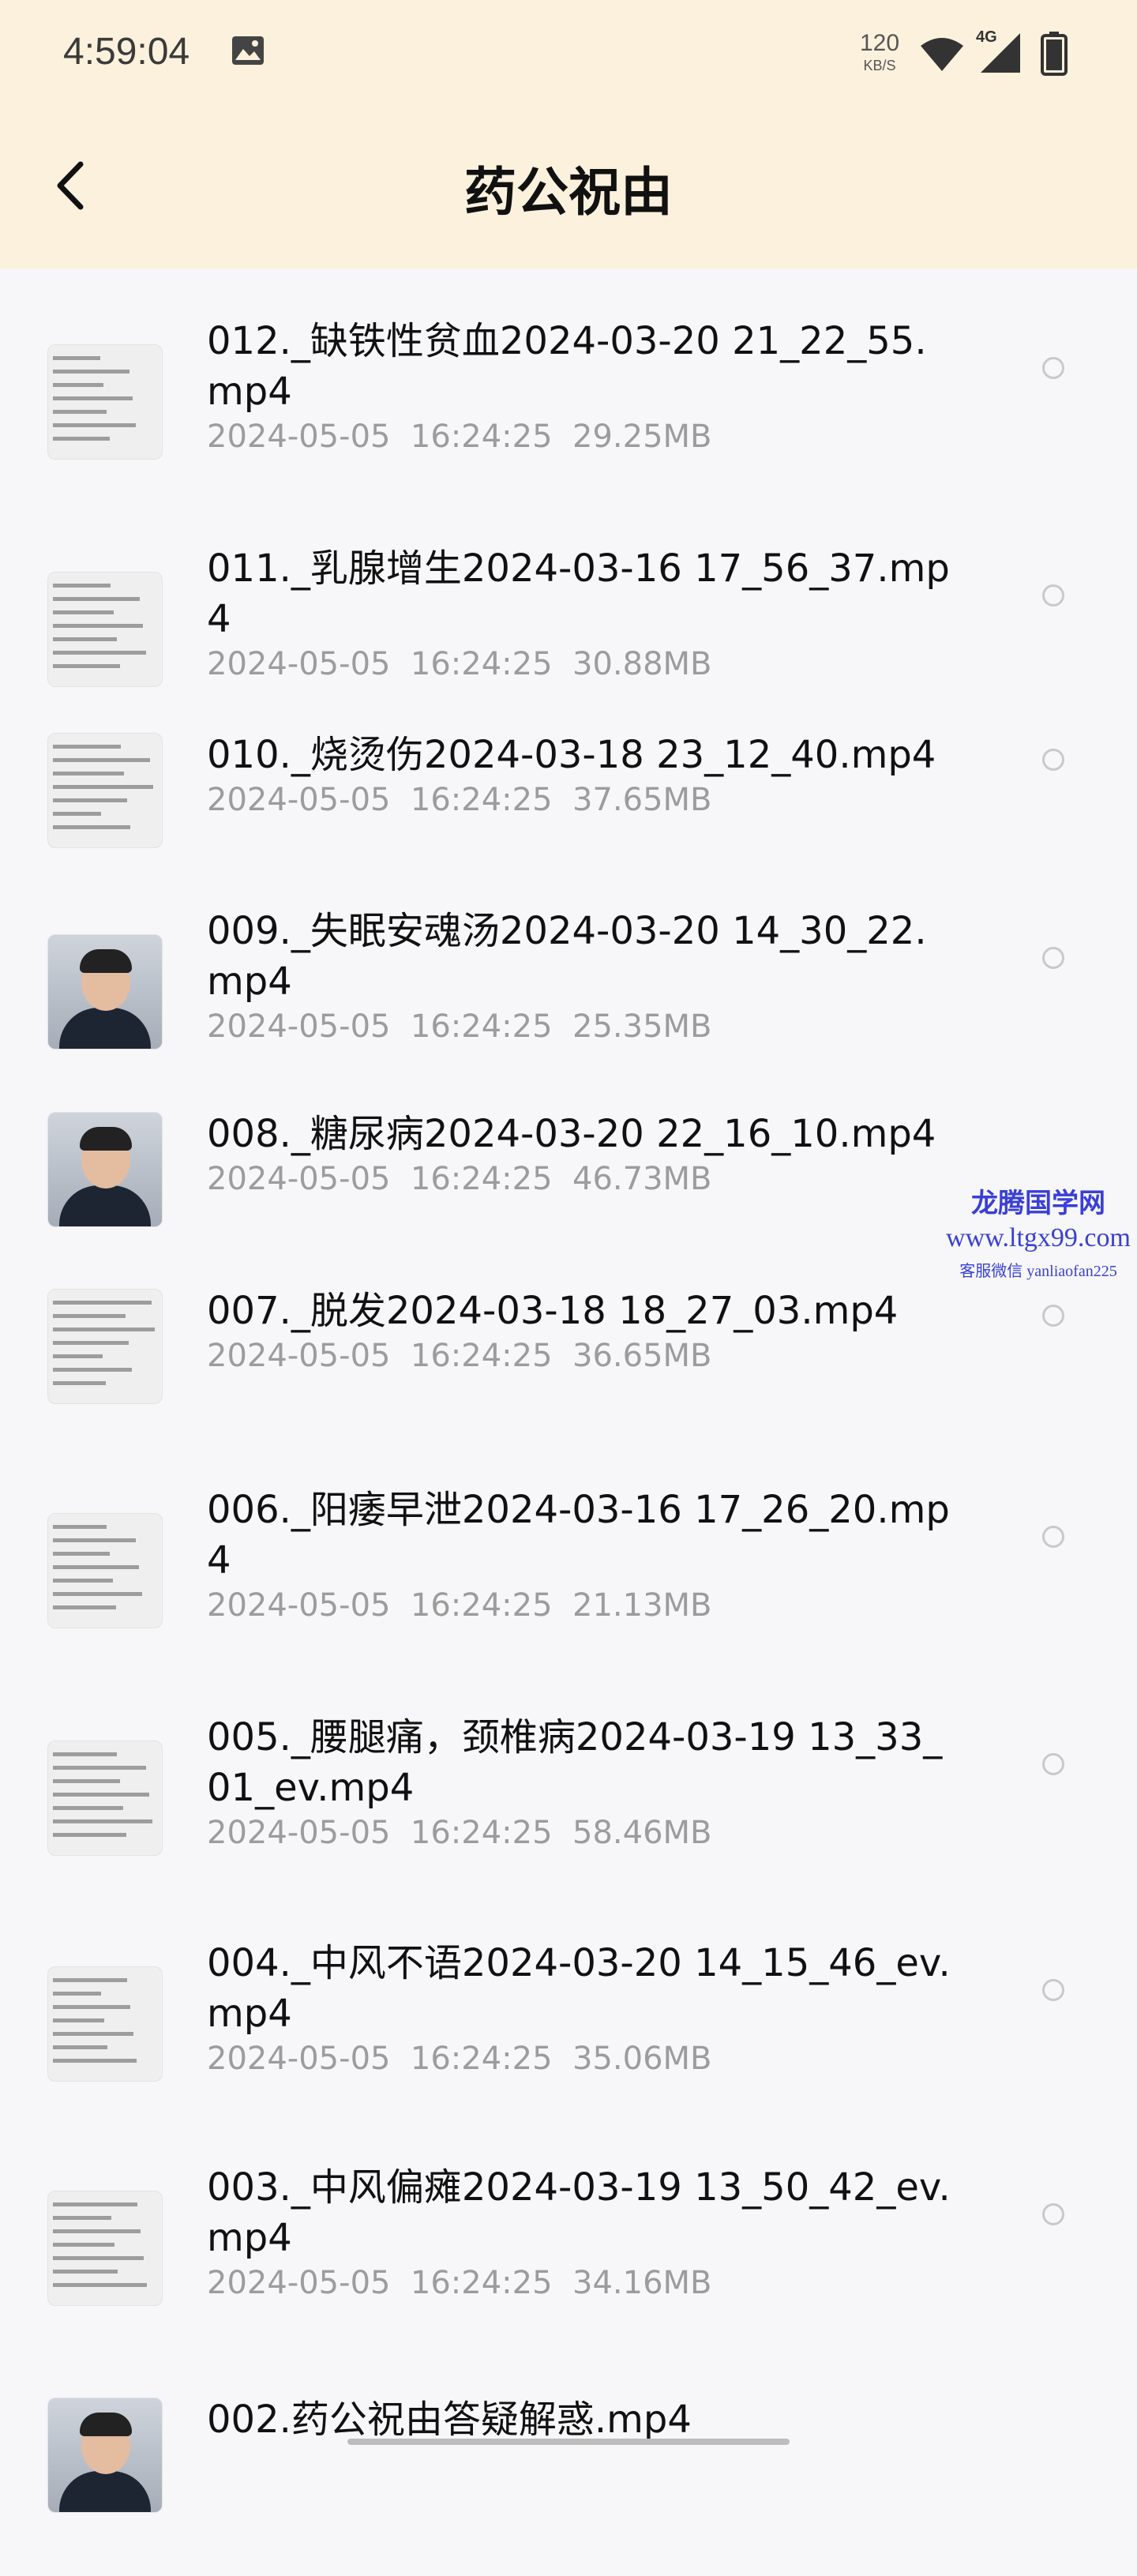  Describe the element at coordinates (575, 1762) in the screenshot. I see `file-name: 005._腰腿痛，颈椎病2024-03-19 13_33_01_ev.mp4` at that location.